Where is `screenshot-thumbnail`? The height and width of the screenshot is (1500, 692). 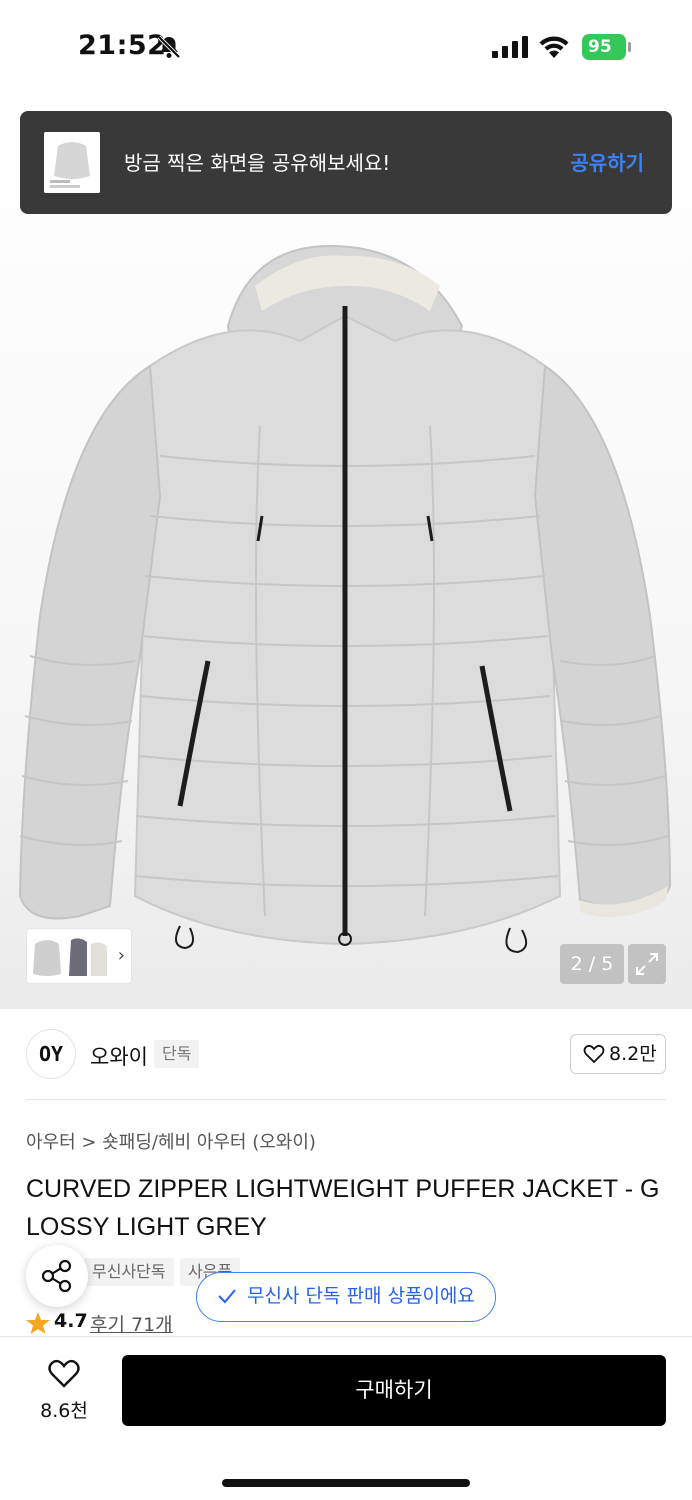 screenshot-thumbnail is located at coordinates (72, 162).